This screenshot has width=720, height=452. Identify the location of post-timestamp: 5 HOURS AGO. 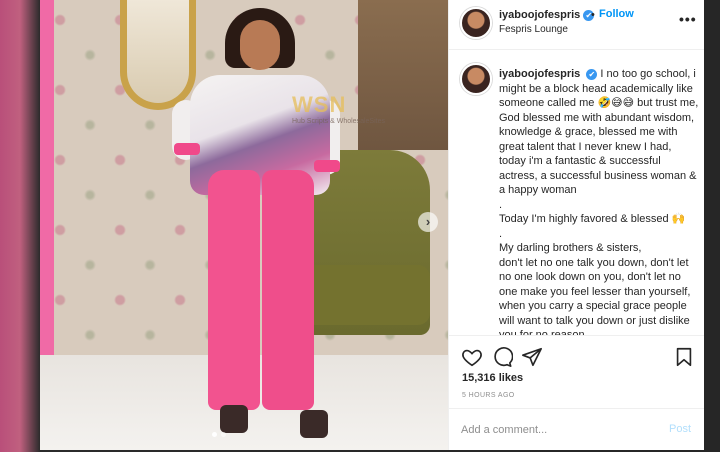
(488, 395).